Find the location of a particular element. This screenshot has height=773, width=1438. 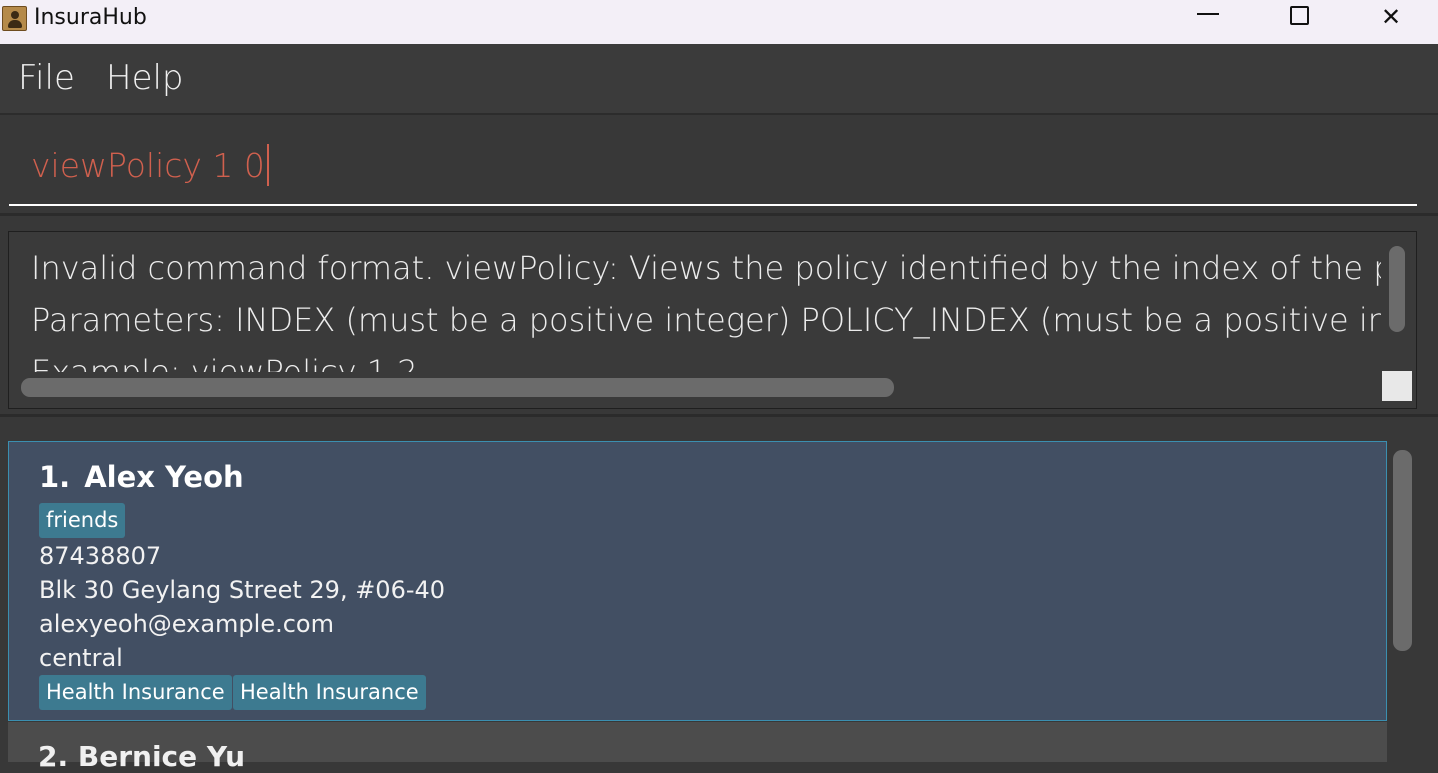

menu-file: File is located at coordinates (46, 78).